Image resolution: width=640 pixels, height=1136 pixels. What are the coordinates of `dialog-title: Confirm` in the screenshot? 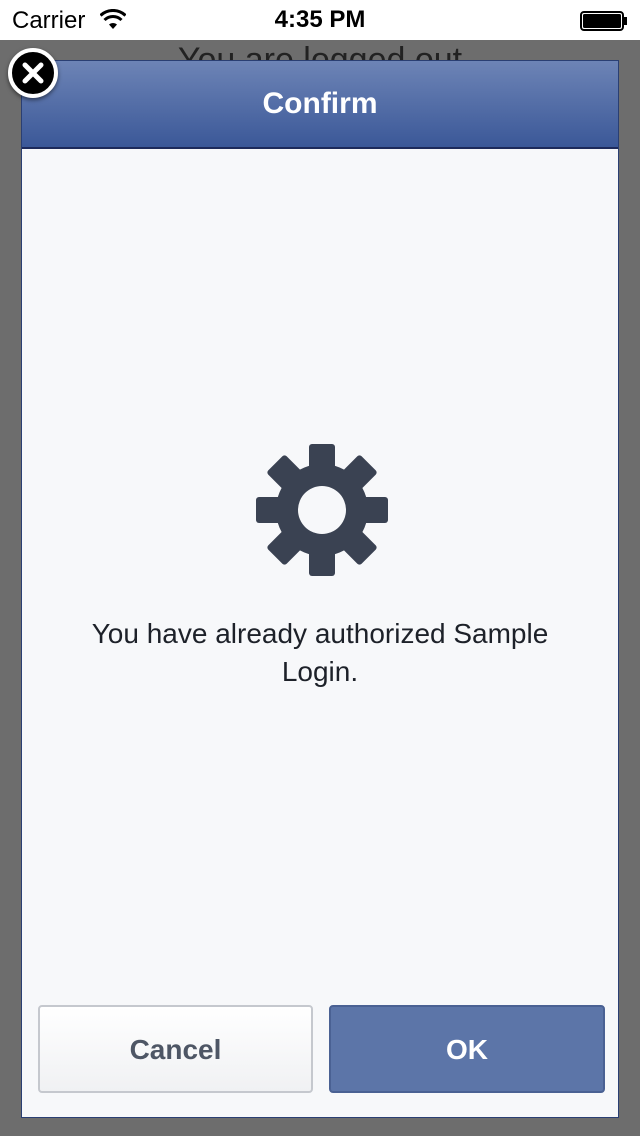 It's located at (320, 103).